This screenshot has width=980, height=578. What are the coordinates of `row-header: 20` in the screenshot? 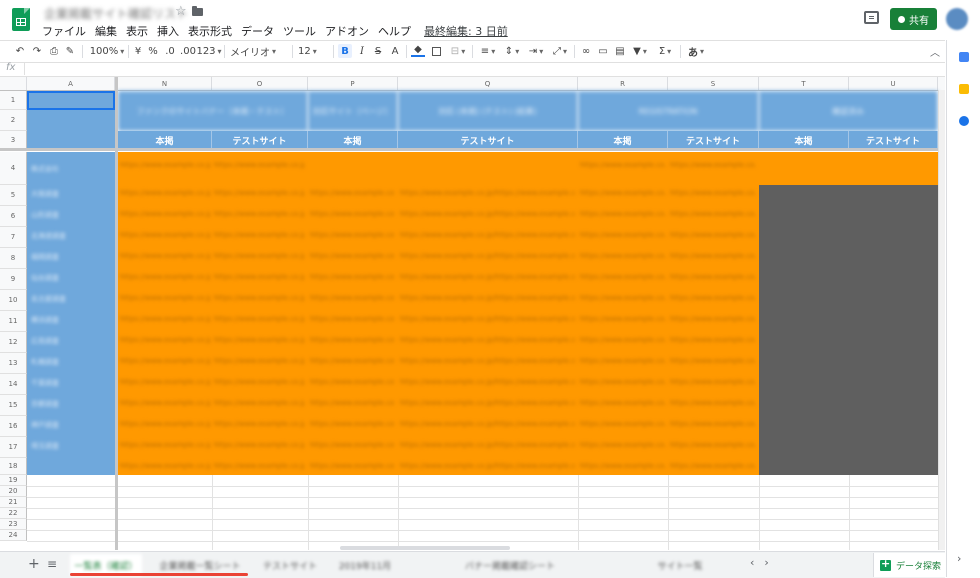 It's located at (13, 491).